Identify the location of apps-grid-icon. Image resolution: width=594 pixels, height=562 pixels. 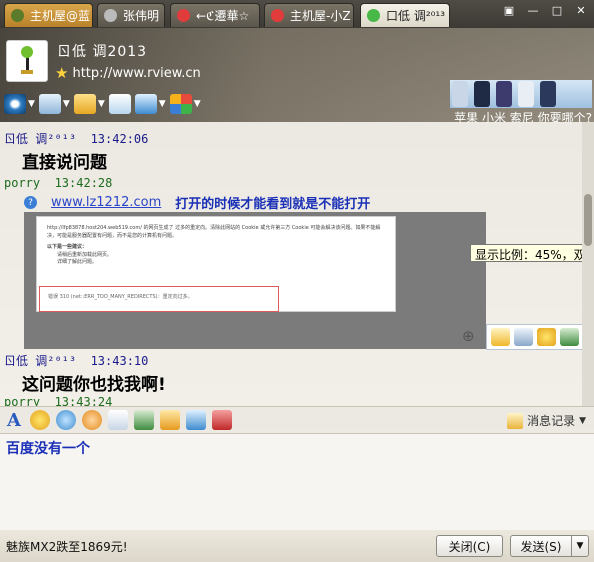
(180, 104).